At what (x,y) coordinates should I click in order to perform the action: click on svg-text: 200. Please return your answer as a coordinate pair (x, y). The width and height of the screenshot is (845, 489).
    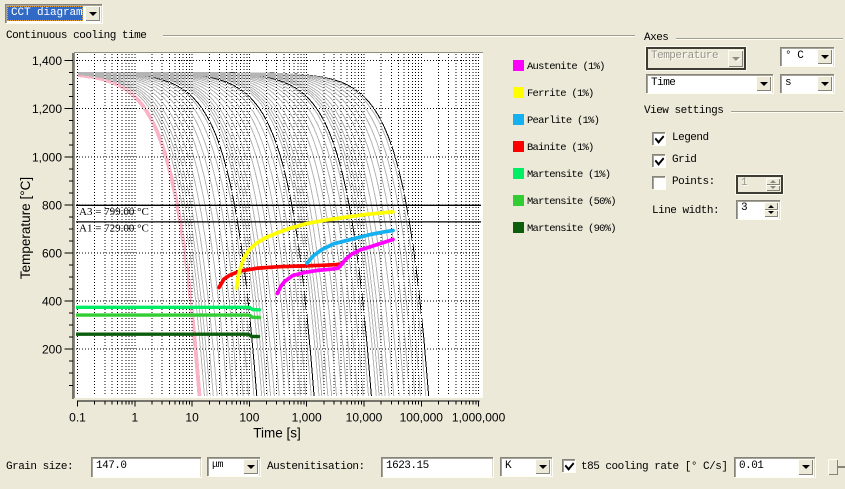
    Looking at the image, I should click on (52, 350).